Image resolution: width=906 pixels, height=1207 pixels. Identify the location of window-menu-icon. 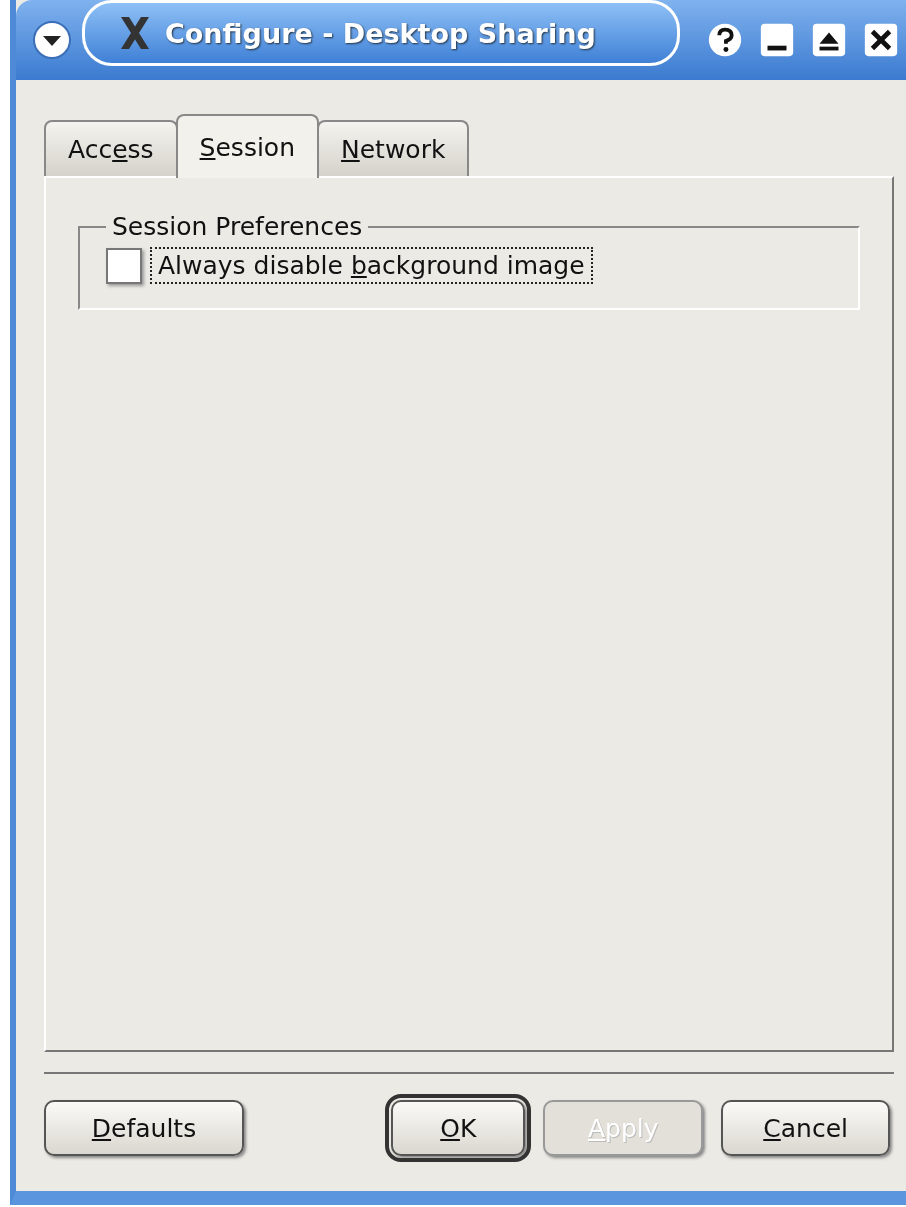
(52, 40).